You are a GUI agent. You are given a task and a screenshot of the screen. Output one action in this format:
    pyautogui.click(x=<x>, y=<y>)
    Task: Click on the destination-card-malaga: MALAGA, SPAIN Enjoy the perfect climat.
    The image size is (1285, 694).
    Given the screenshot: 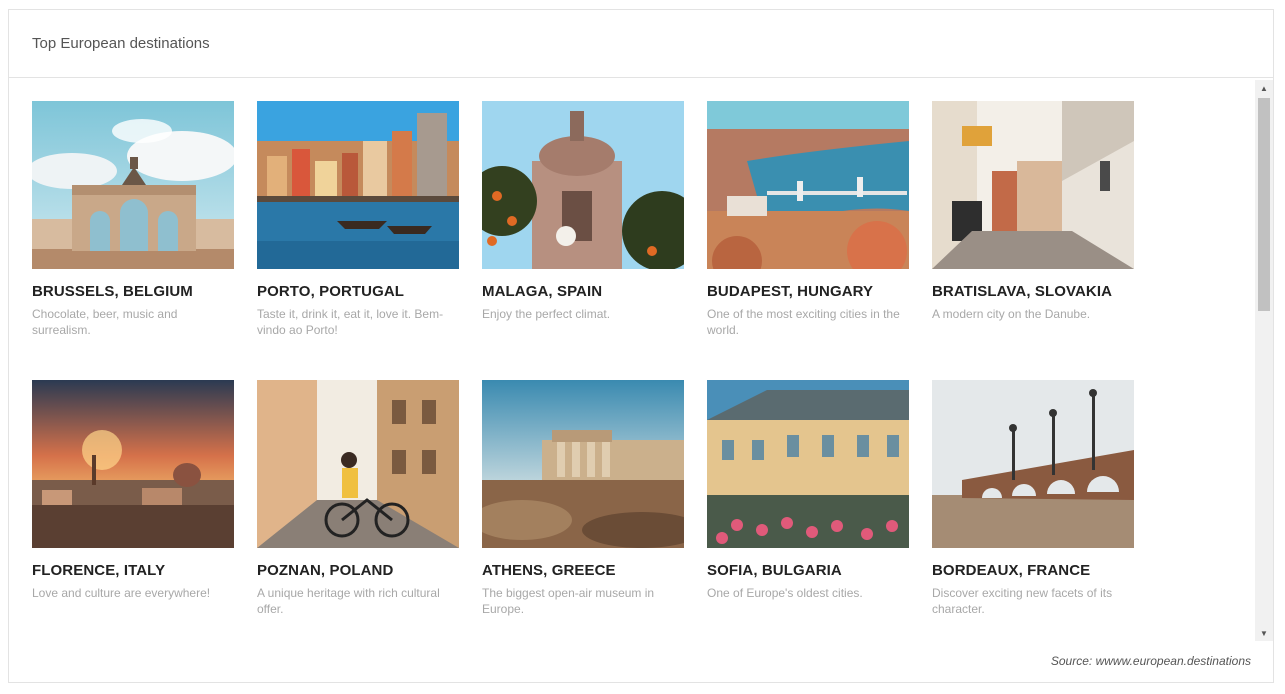 What is the action you would take?
    pyautogui.click(x=583, y=240)
    